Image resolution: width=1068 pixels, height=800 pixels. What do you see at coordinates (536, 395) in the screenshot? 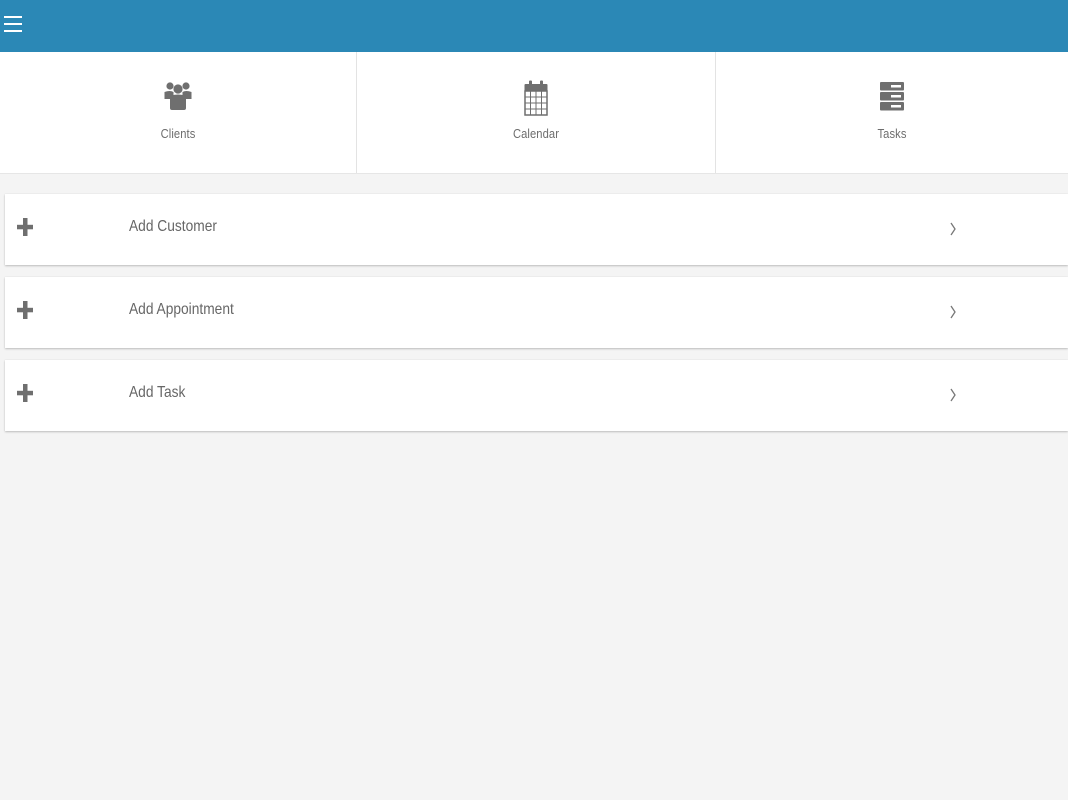
I see `add-task-button: Add Task` at bounding box center [536, 395].